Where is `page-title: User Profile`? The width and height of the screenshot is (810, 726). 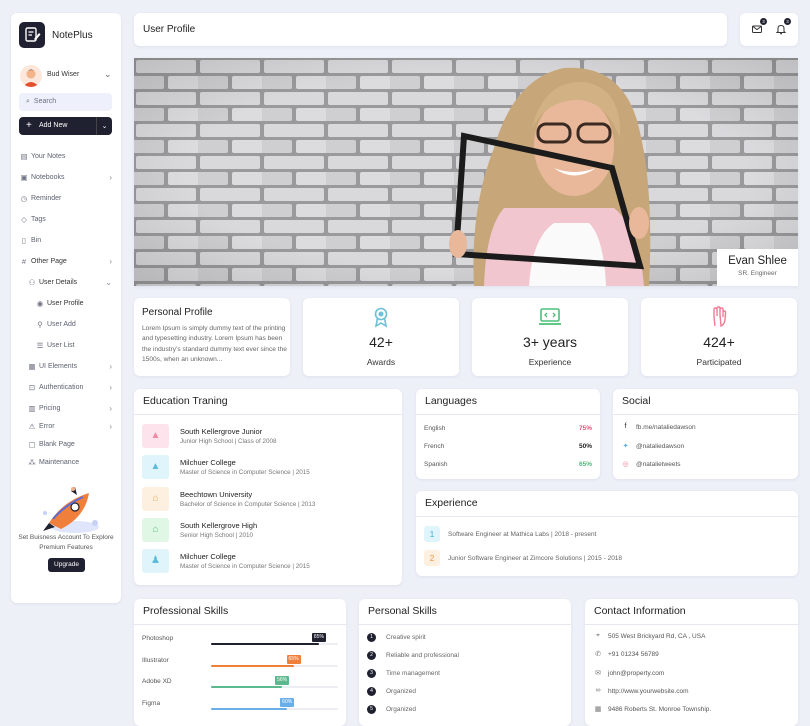
page-title: User Profile is located at coordinates (169, 29).